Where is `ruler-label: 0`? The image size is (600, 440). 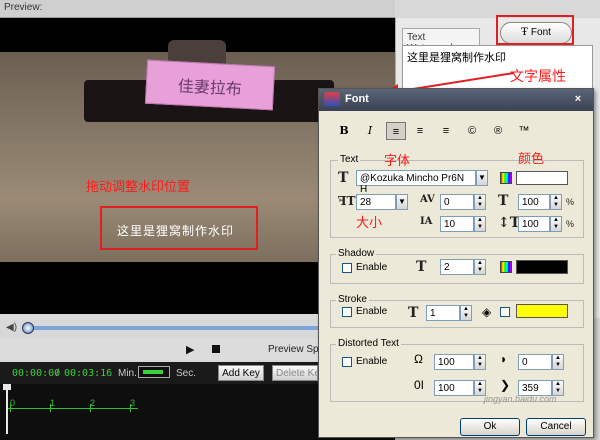 ruler-label: 0 is located at coordinates (13, 403).